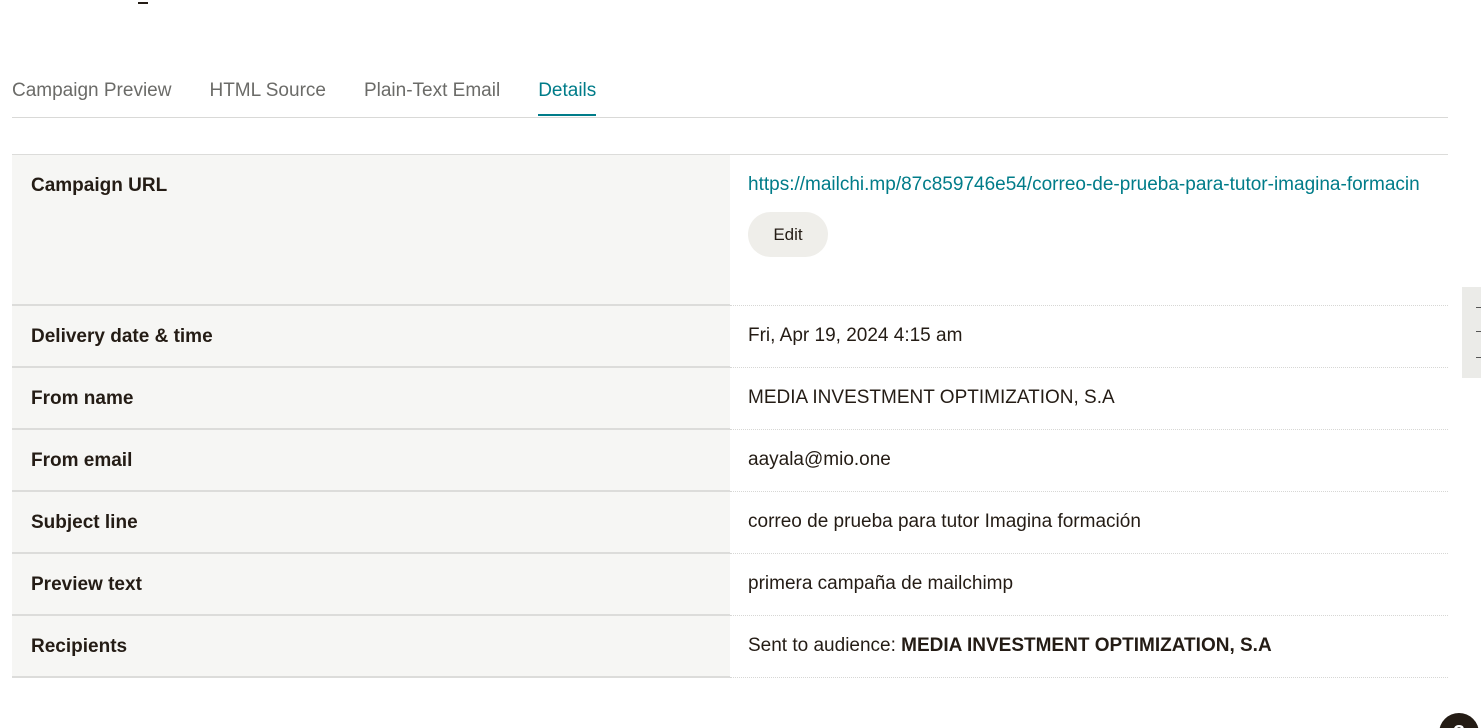 The image size is (1481, 728). Describe the element at coordinates (371, 461) in the screenshot. I see `from-email-label: From email` at that location.